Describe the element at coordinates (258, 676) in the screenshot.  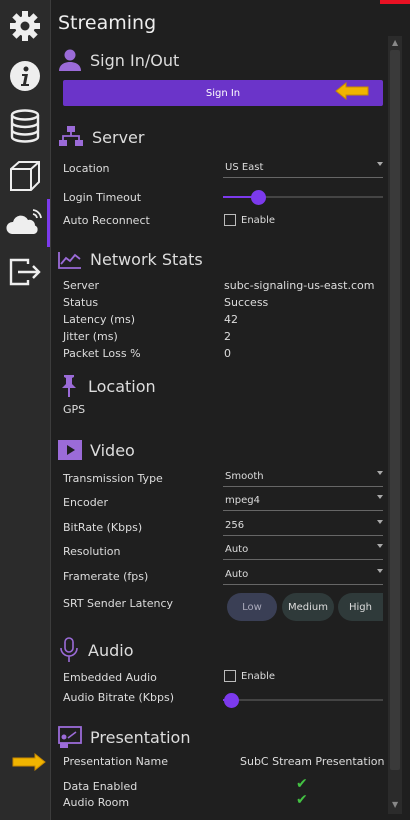
I see `embedded-audio-enable-label: Enable` at that location.